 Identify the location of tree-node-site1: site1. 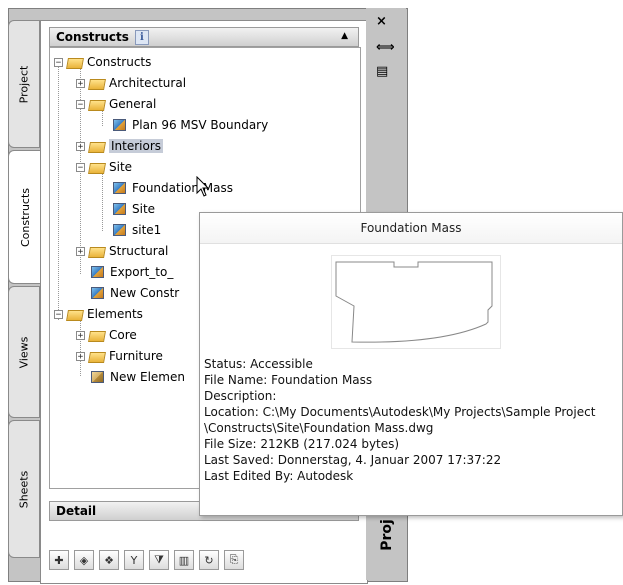
(136, 230).